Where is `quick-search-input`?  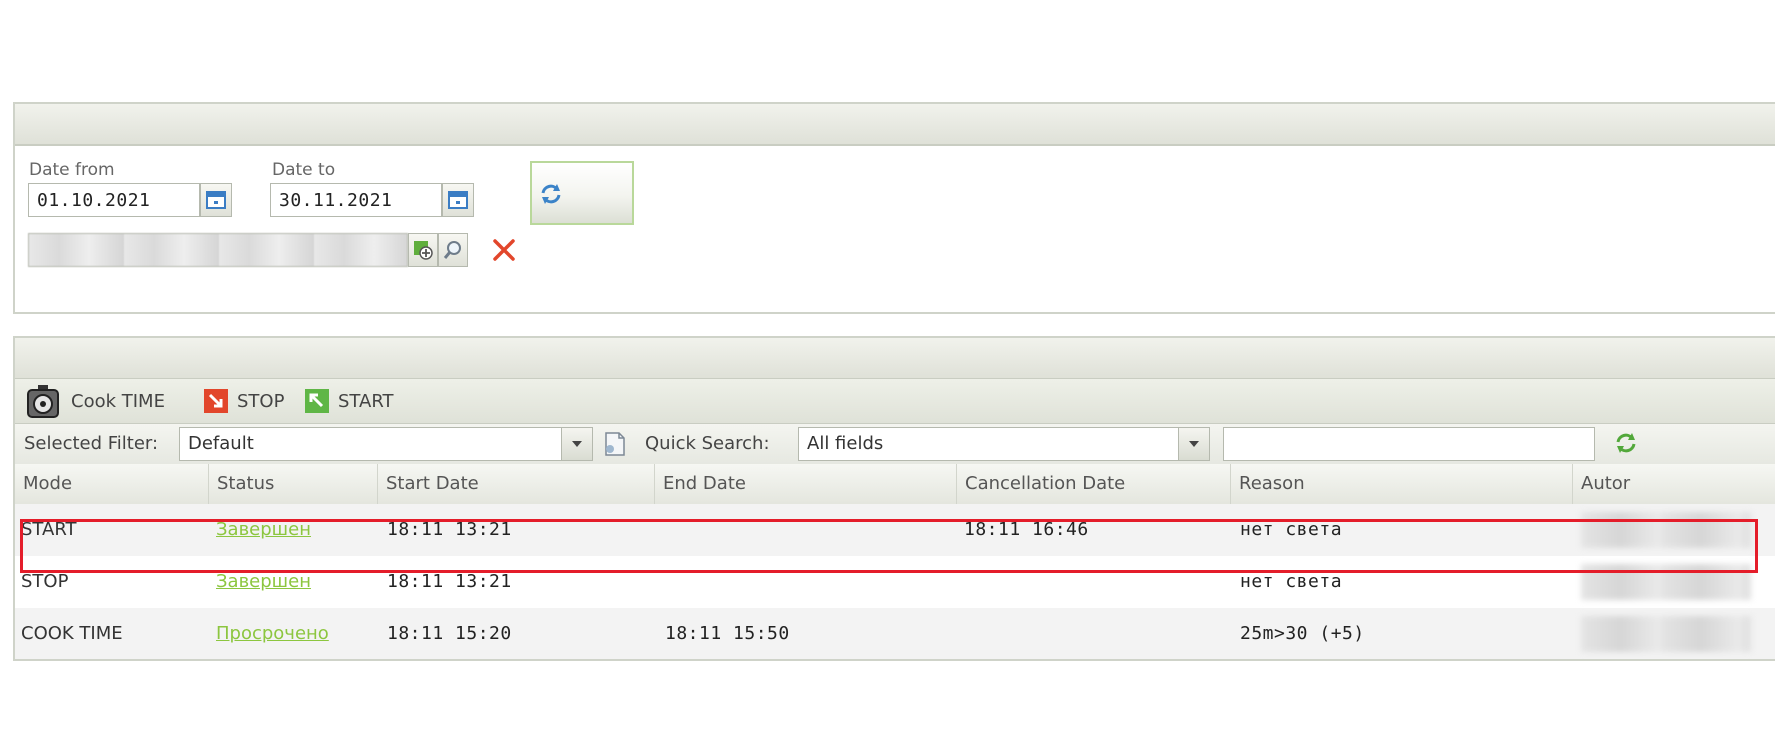
quick-search-input is located at coordinates (1409, 444).